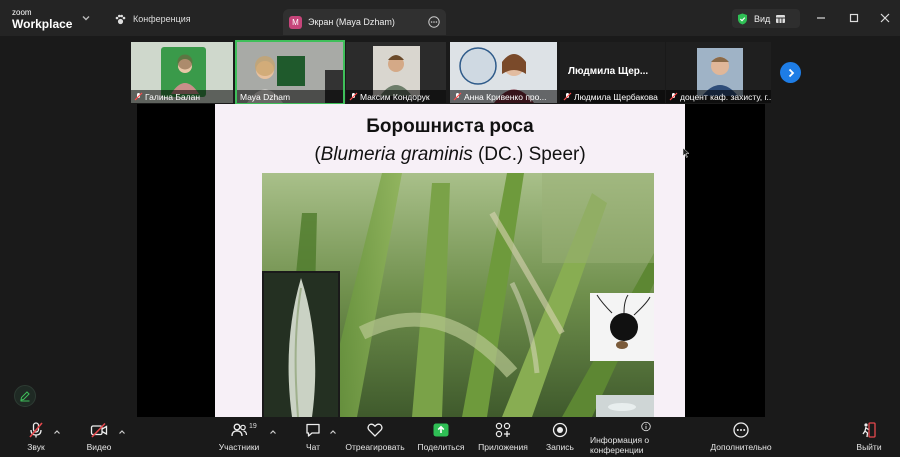 The width and height of the screenshot is (900, 457). I want to click on participant-name-bar: Галина Балан, so click(182, 96).